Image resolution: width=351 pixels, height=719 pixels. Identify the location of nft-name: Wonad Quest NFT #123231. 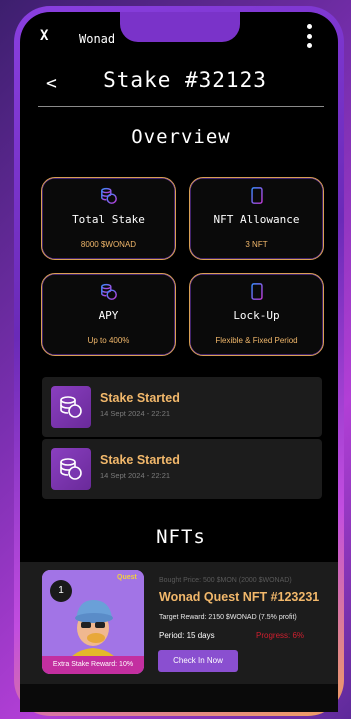
(239, 597).